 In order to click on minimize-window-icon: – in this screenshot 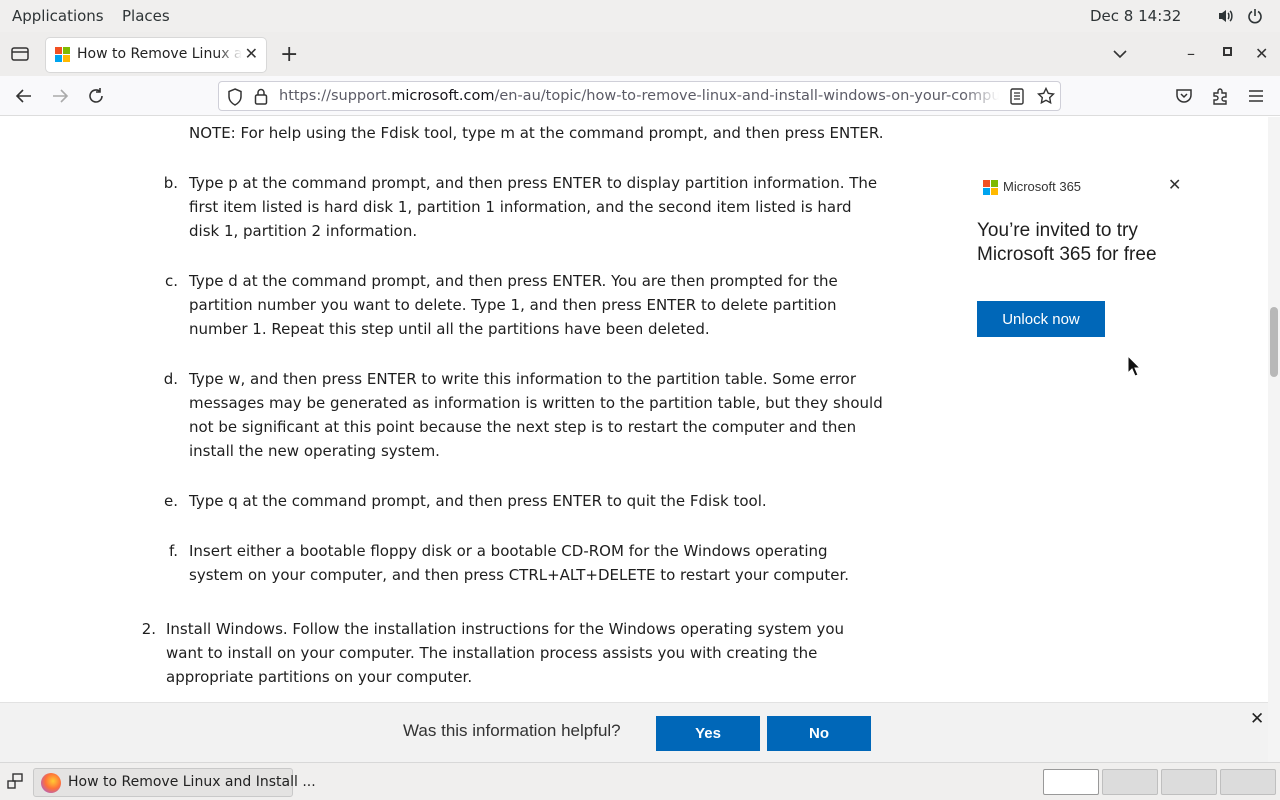, I will do `click(1191, 53)`.